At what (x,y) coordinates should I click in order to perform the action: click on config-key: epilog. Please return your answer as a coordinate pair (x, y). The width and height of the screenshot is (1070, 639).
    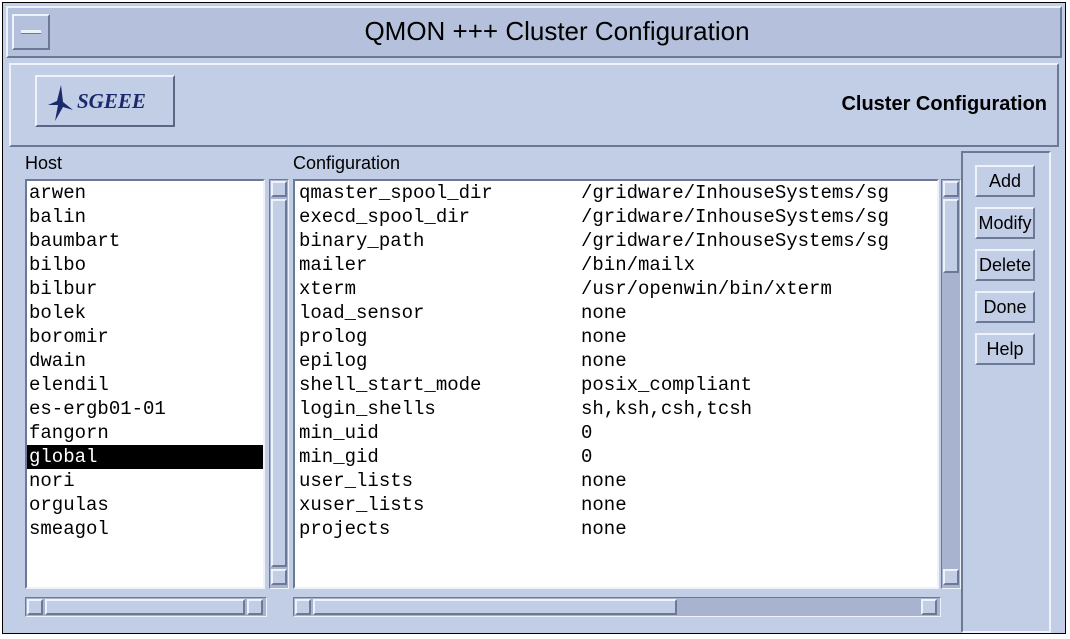
    Looking at the image, I should click on (333, 361).